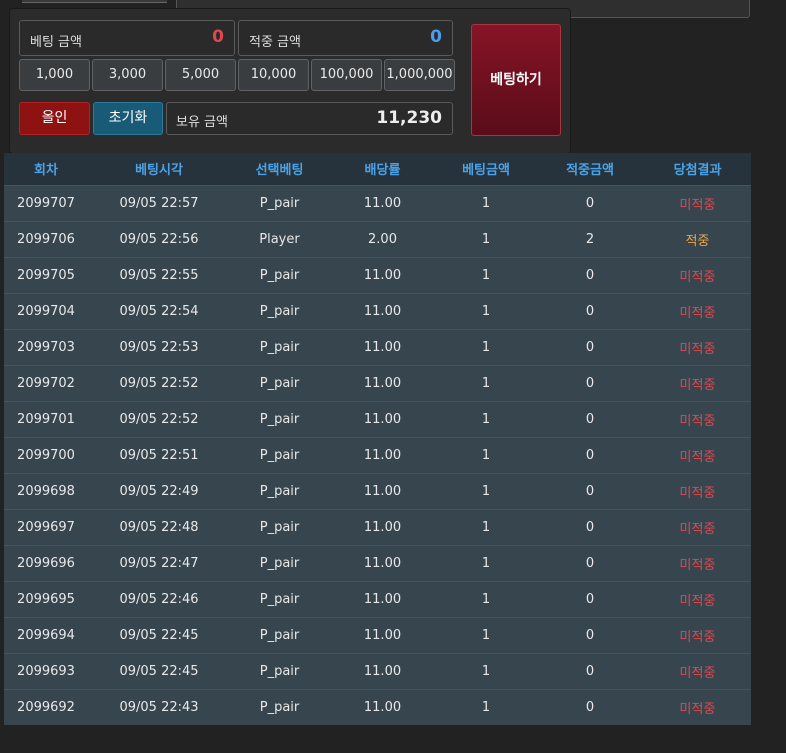 Image resolution: width=786 pixels, height=753 pixels. I want to click on table-cell: 2099702, so click(46, 382).